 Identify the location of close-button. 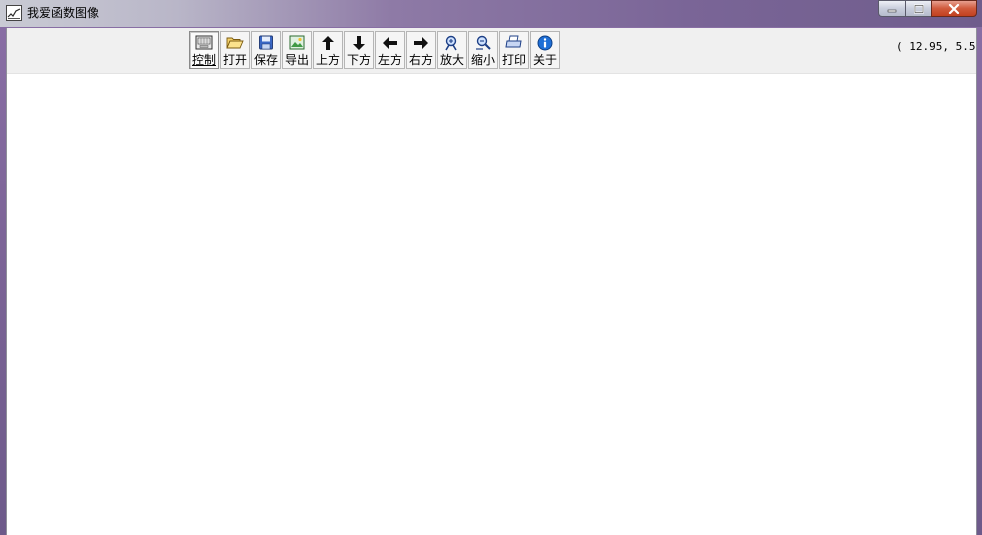
(954, 8).